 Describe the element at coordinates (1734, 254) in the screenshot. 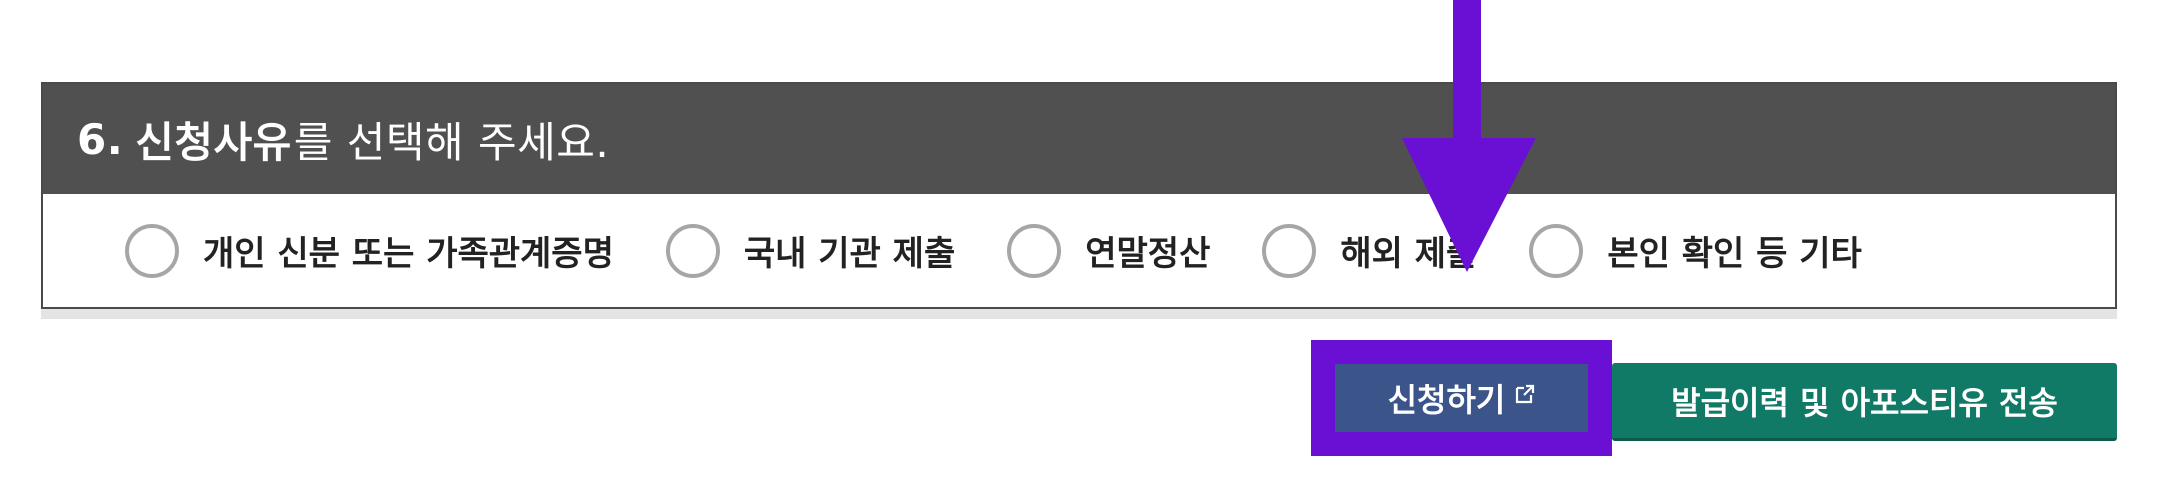

I see `option-label: 본인 확인 등 기타` at that location.